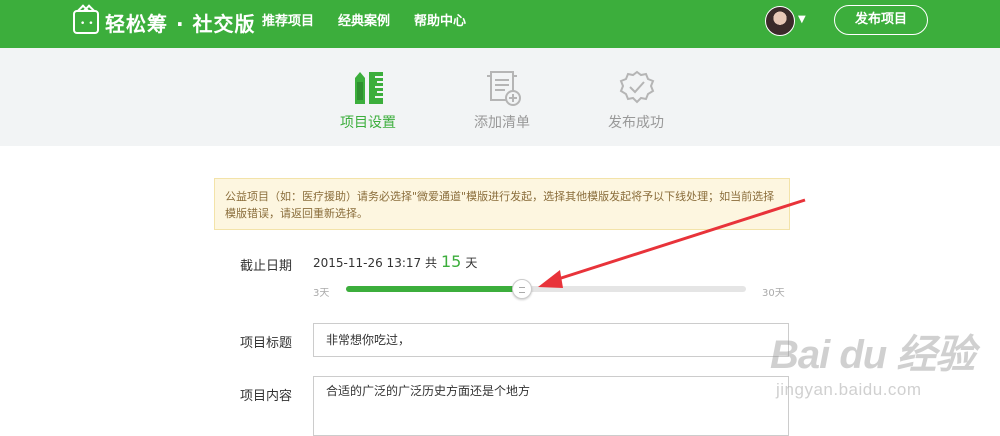 The width and height of the screenshot is (1000, 436). Describe the element at coordinates (266, 396) in the screenshot. I see `content-label: 项目内容` at that location.